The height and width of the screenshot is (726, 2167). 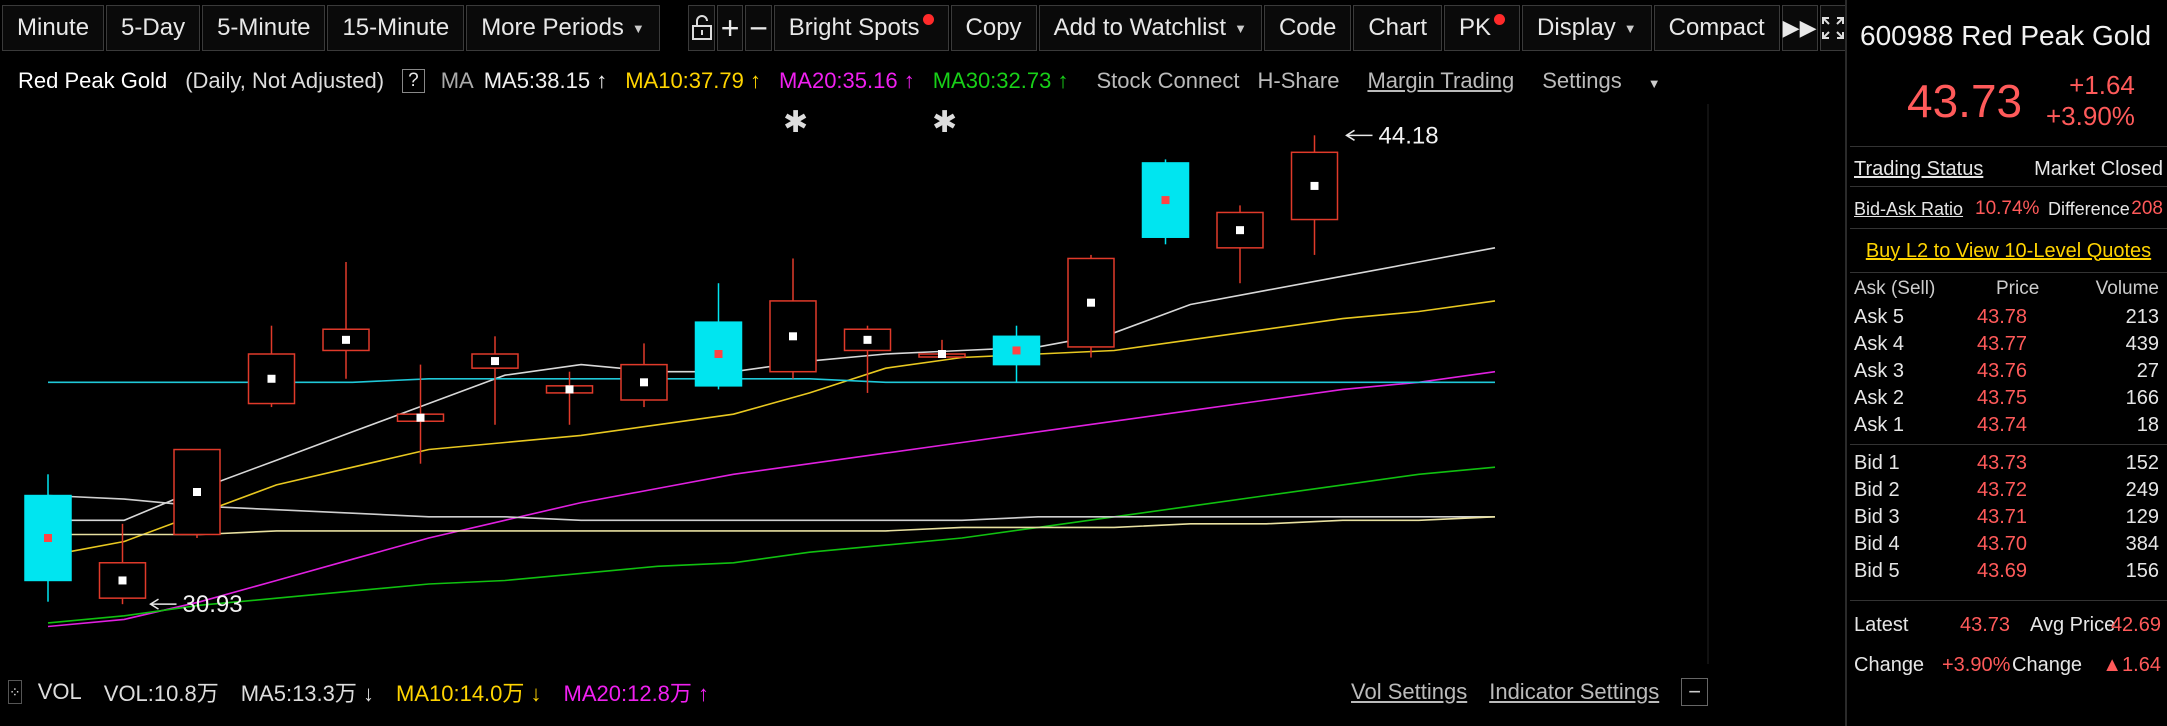 I want to click on code-button: Code, so click(x=1307, y=28).